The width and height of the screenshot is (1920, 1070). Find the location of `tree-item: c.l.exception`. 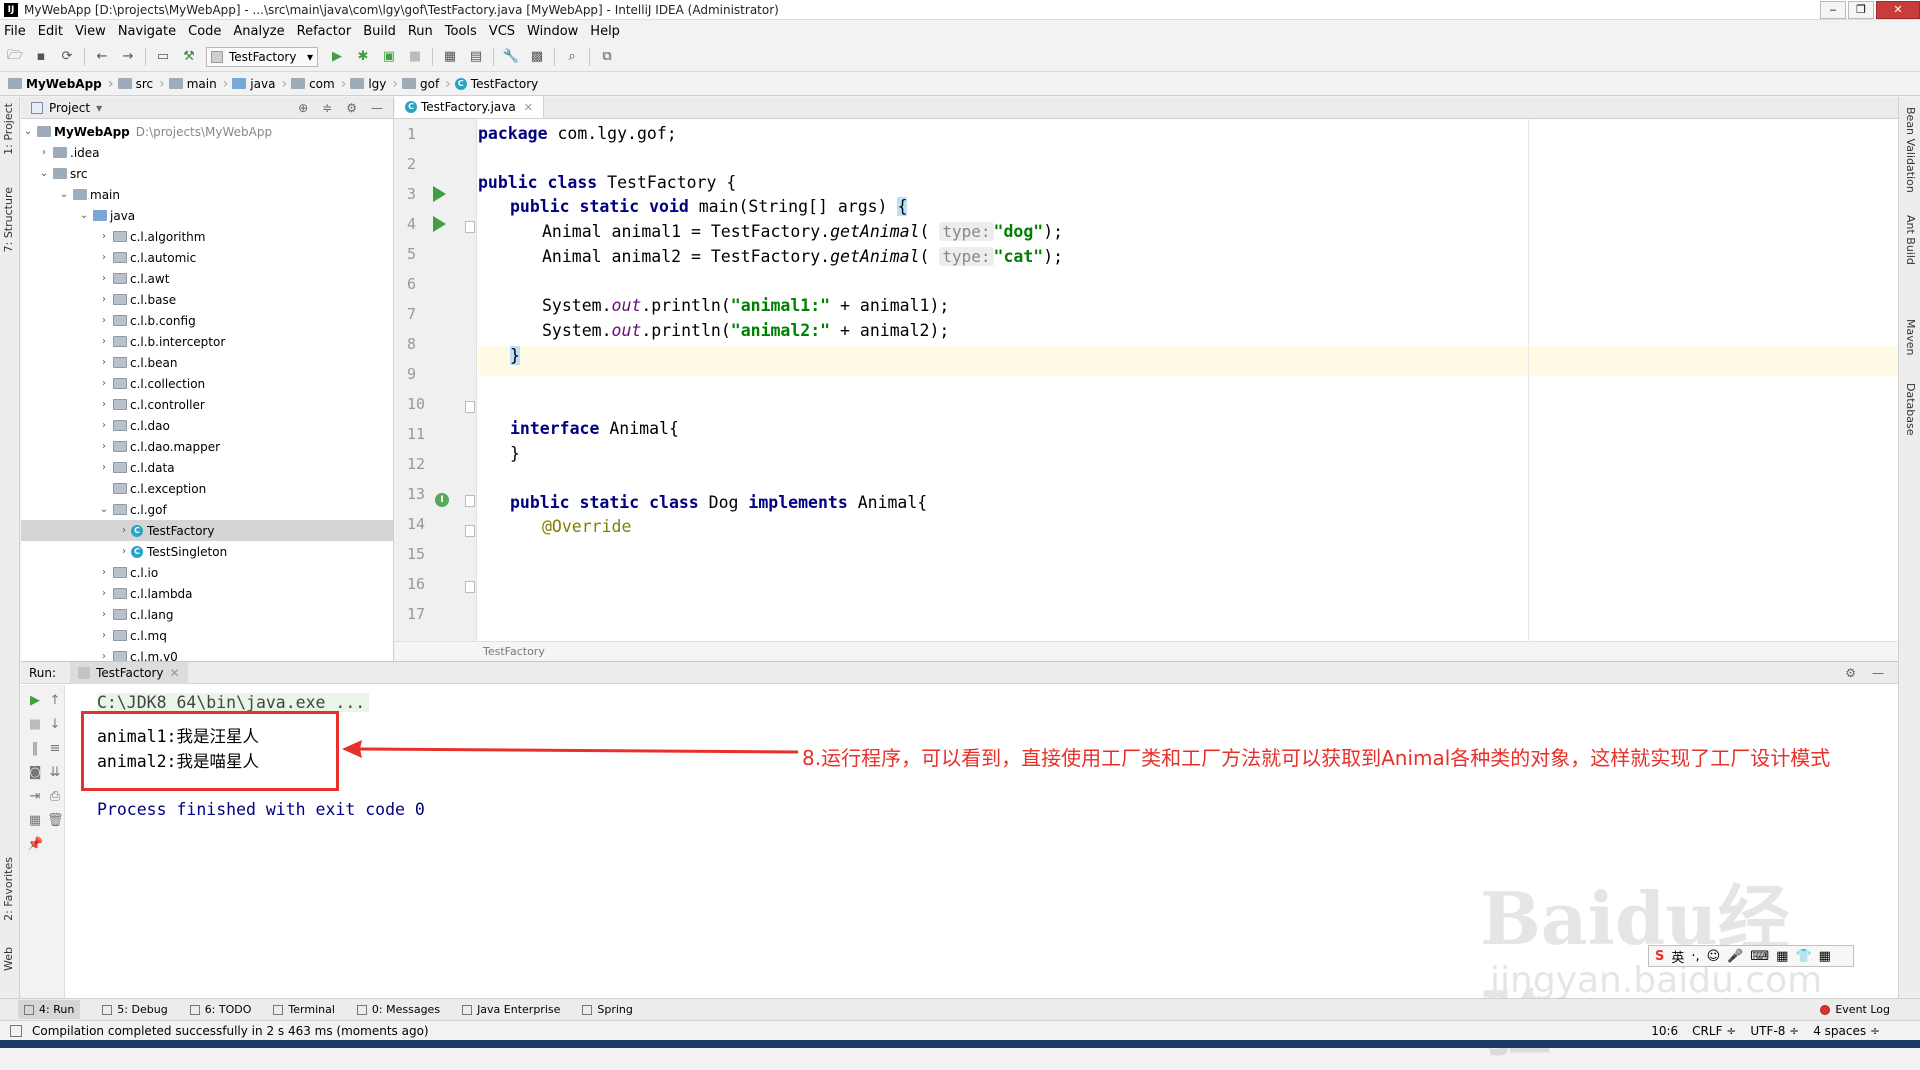

tree-item: c.l.exception is located at coordinates (207, 488).